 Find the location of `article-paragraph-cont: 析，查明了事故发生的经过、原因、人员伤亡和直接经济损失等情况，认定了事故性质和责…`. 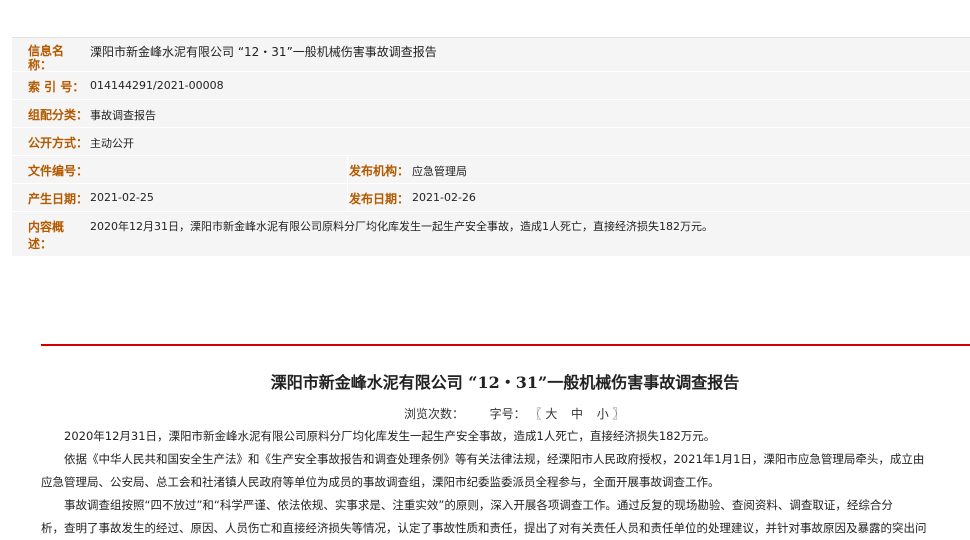

article-paragraph-cont: 析，查明了事故发生的经过、原因、人员伤亡和直接经济损失等情况，认定了事故性质和责… is located at coordinates (484, 528).